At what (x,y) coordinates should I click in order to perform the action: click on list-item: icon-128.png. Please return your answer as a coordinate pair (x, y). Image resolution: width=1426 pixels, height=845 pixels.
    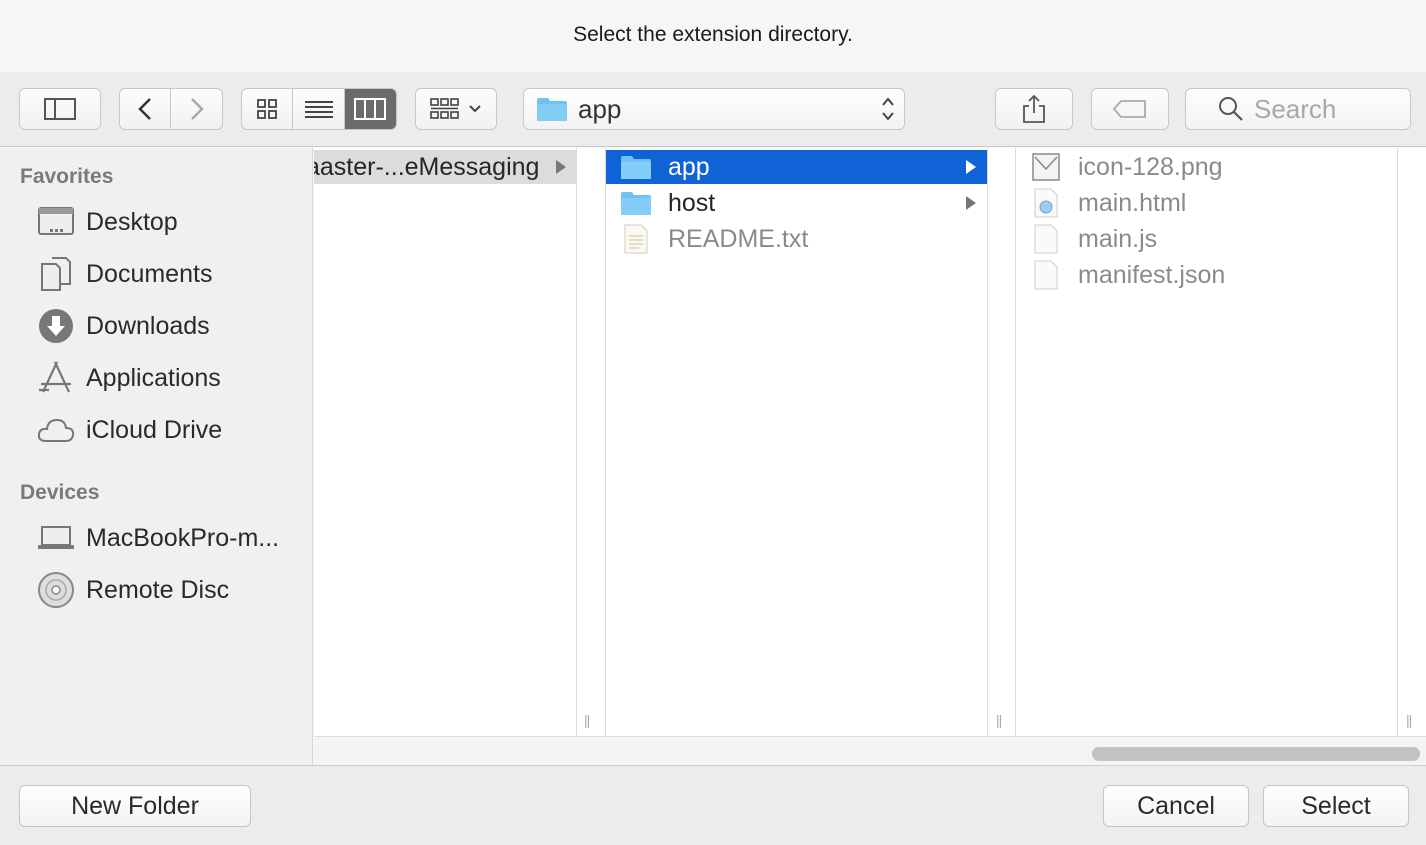
    Looking at the image, I should click on (1206, 167).